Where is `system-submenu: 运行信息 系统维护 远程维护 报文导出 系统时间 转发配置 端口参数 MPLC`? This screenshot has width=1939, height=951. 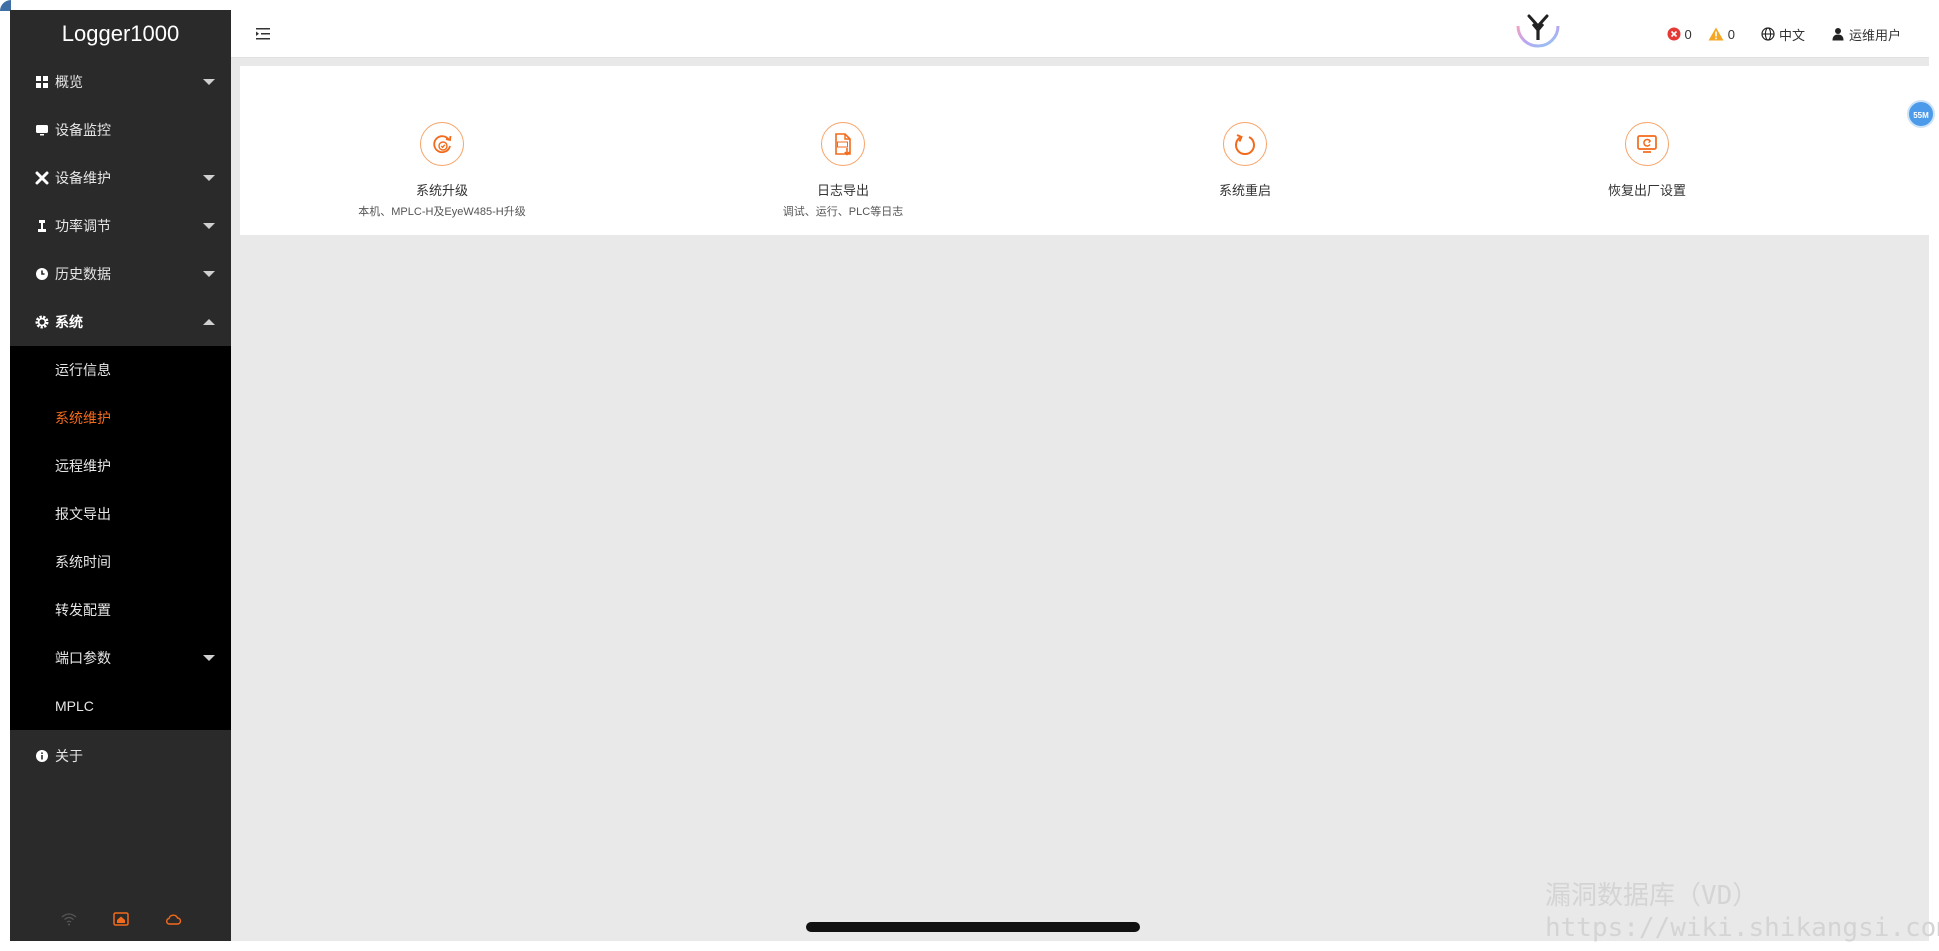
system-submenu: 运行信息 系统维护 远程维护 报文导出 系统时间 转发配置 端口参数 MPLC is located at coordinates (120, 538).